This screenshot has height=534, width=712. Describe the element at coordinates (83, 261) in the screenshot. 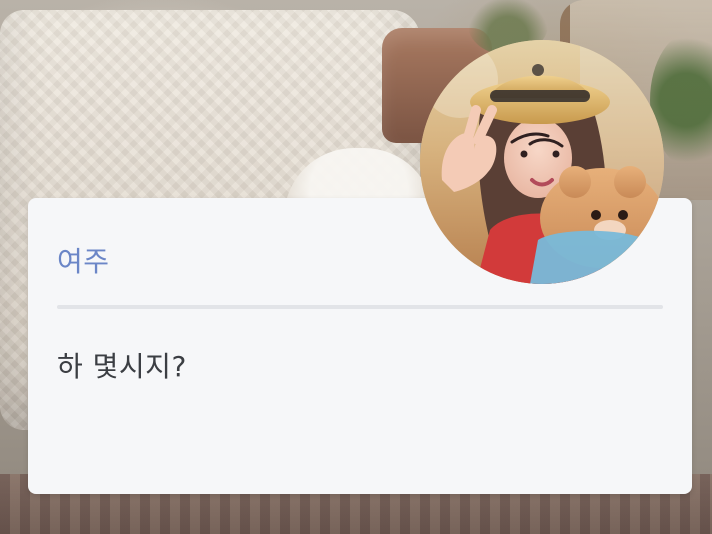

I see `speaker-name: 여주` at that location.